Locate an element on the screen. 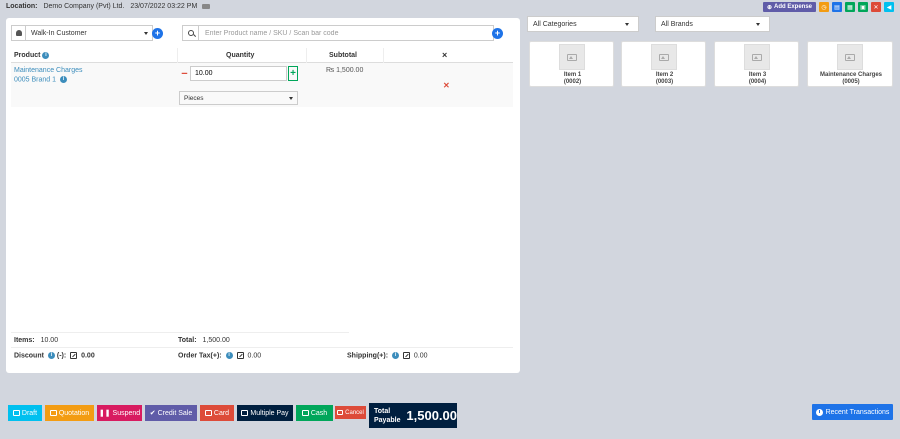 This screenshot has width=900, height=439. unit-select: Pieces is located at coordinates (238, 98).